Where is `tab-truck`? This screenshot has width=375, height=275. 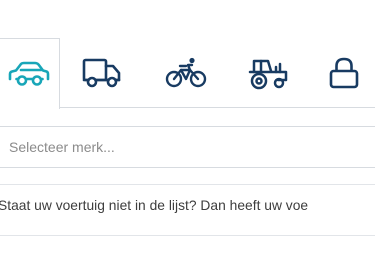 tab-truck is located at coordinates (102, 73).